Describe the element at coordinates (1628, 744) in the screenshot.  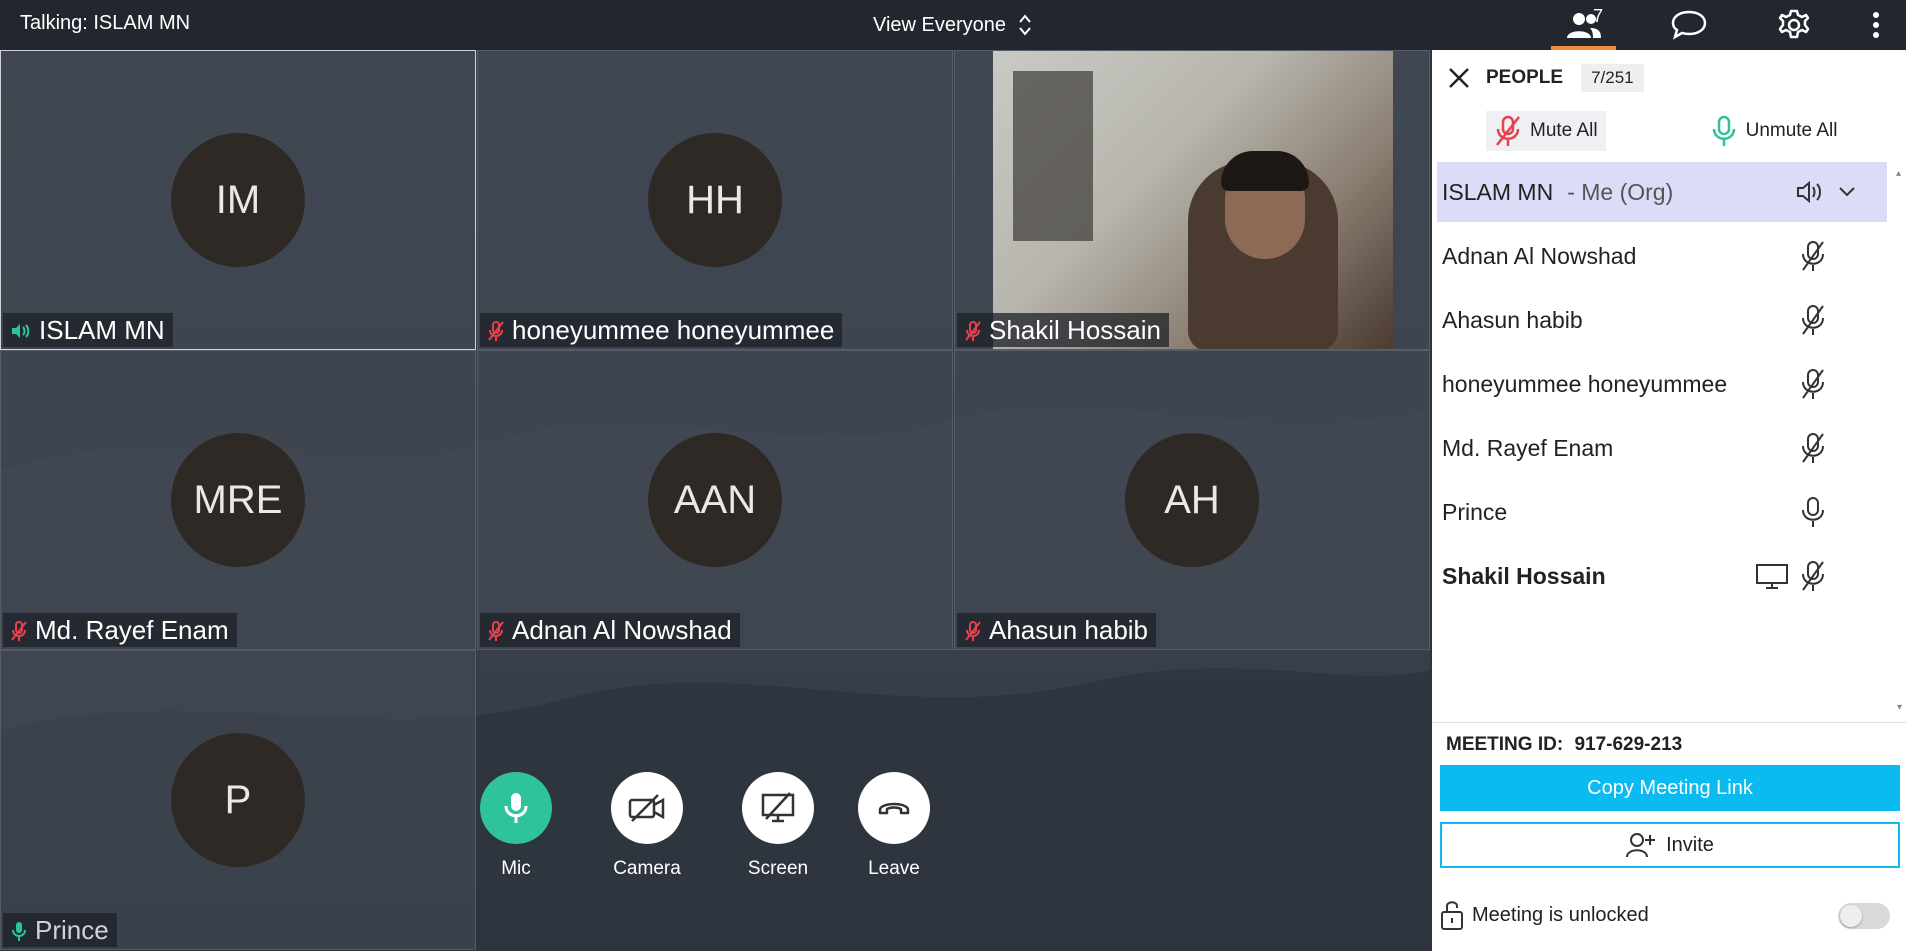
I see `meeting-id-value: 917-629-213` at that location.